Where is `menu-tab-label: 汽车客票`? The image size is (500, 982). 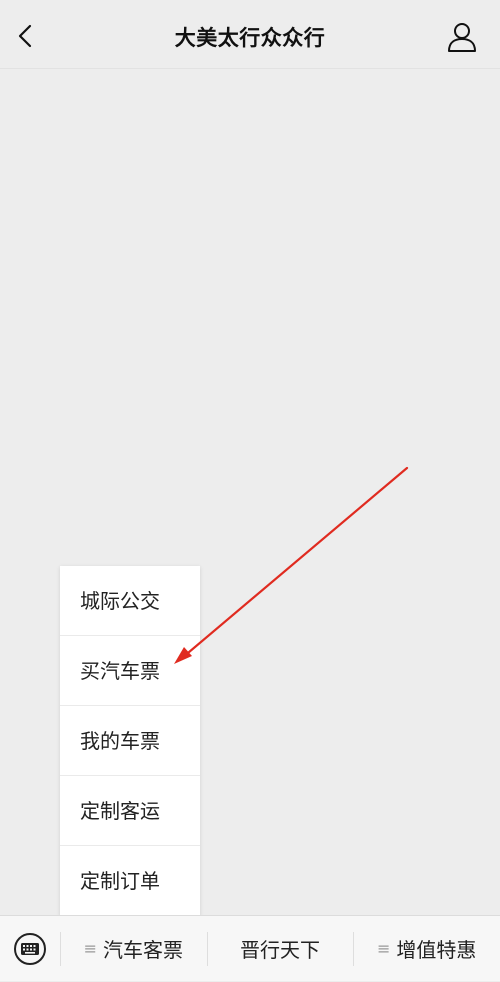 menu-tab-label: 汽车客票 is located at coordinates (143, 950).